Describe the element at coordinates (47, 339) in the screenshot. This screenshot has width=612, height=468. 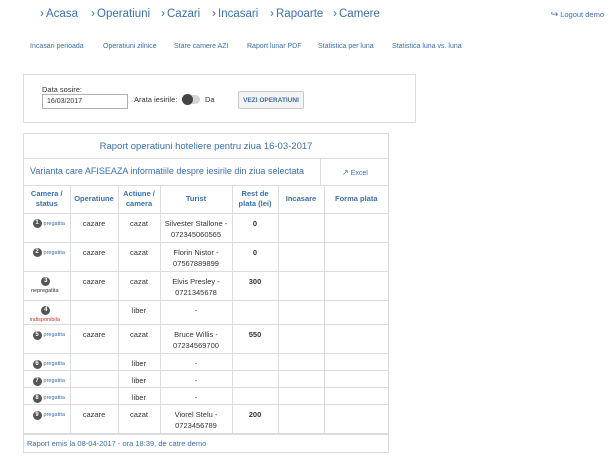
I see `camera-status-cell: 5 pregatita` at that location.